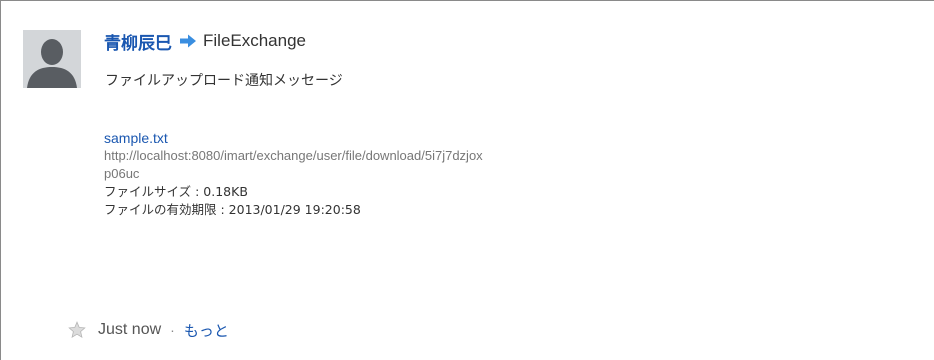 This screenshot has width=934, height=360. I want to click on post-footer: Just now · もっと, so click(148, 330).